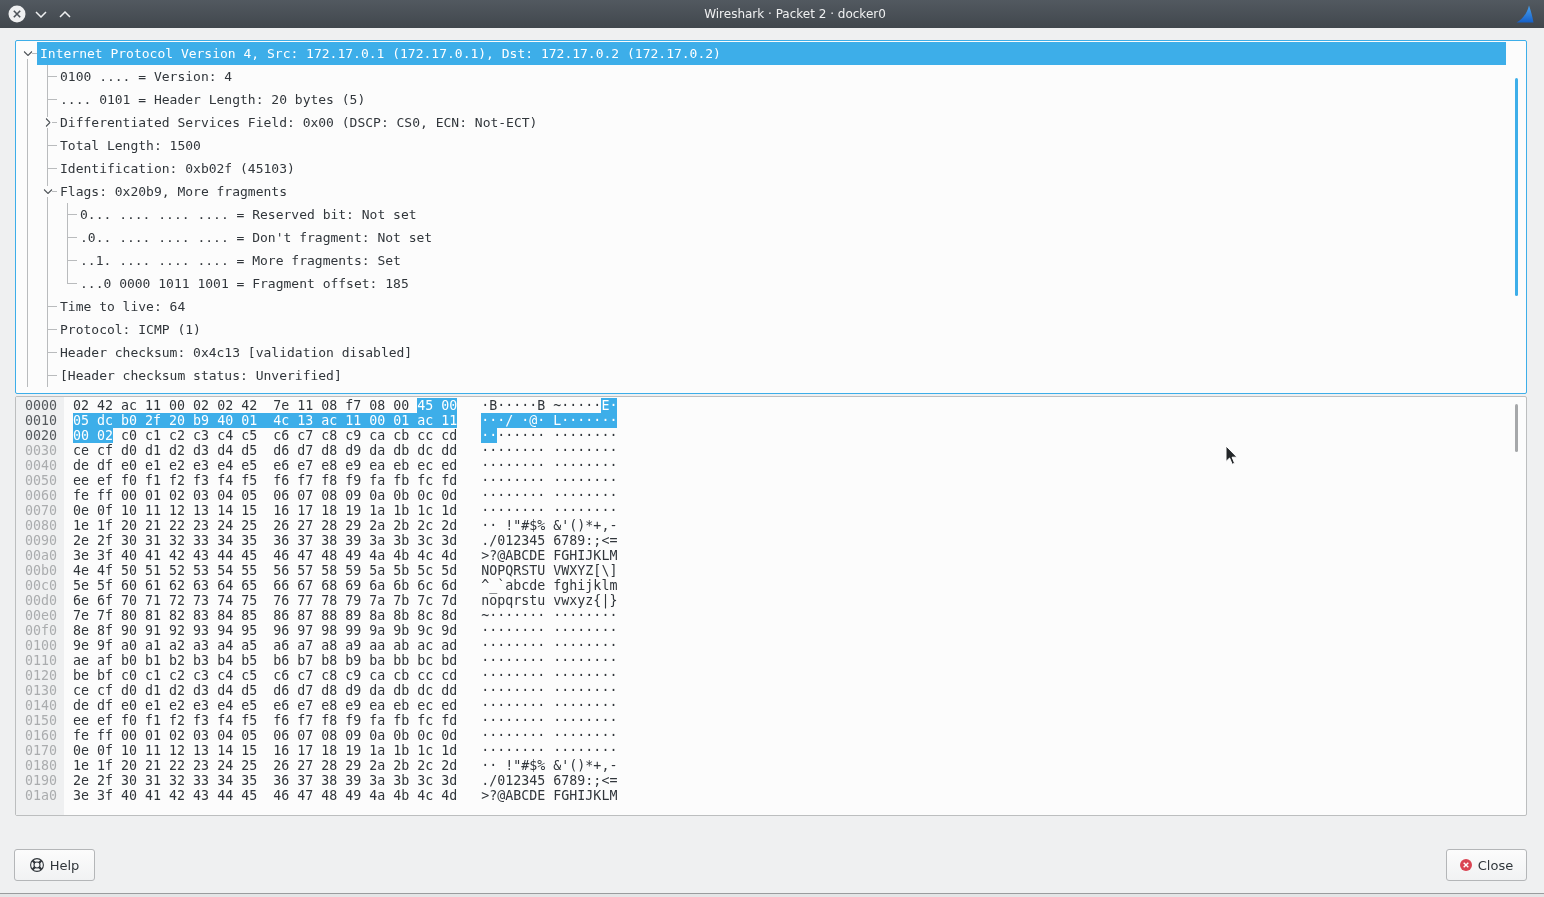  I want to click on tree-item: Header checksum: 0x4c13 [validation disabled], so click(236, 352).